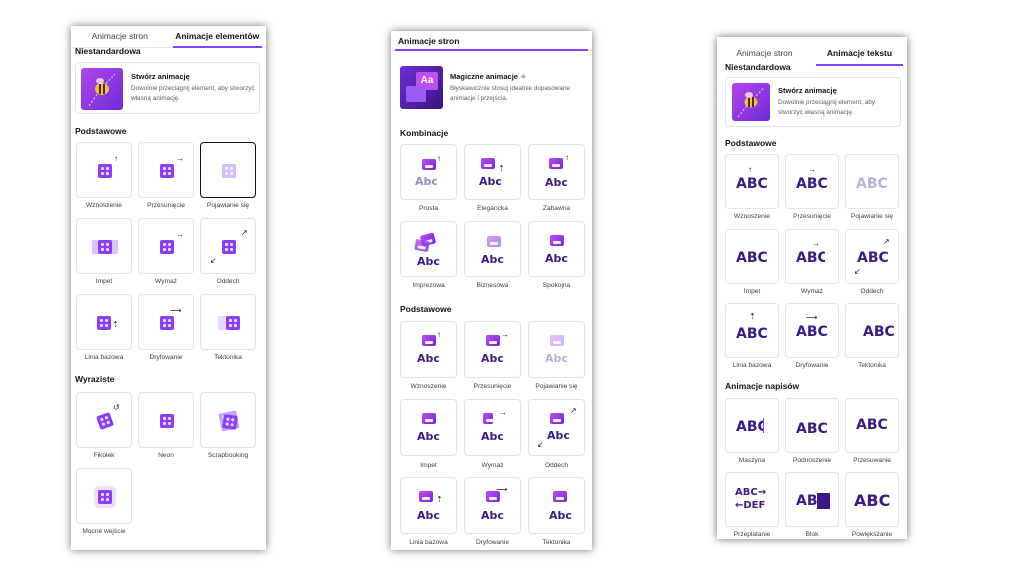 Image resolution: width=1024 pixels, height=576 pixels. I want to click on combo-tile-calm: Abc, so click(556, 249).